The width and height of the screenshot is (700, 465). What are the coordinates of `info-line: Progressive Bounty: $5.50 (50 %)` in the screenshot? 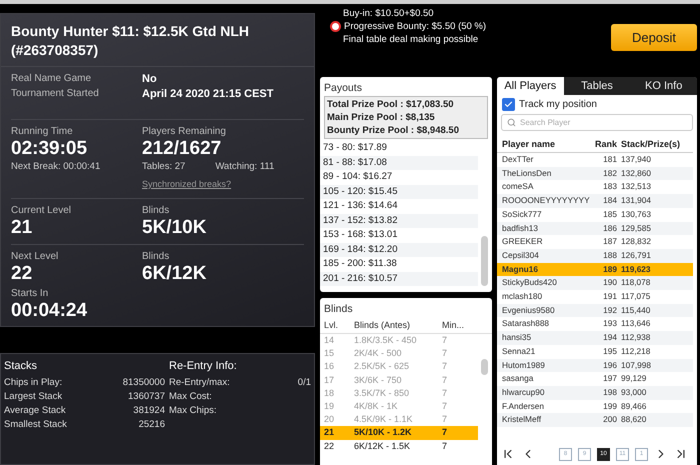 It's located at (415, 26).